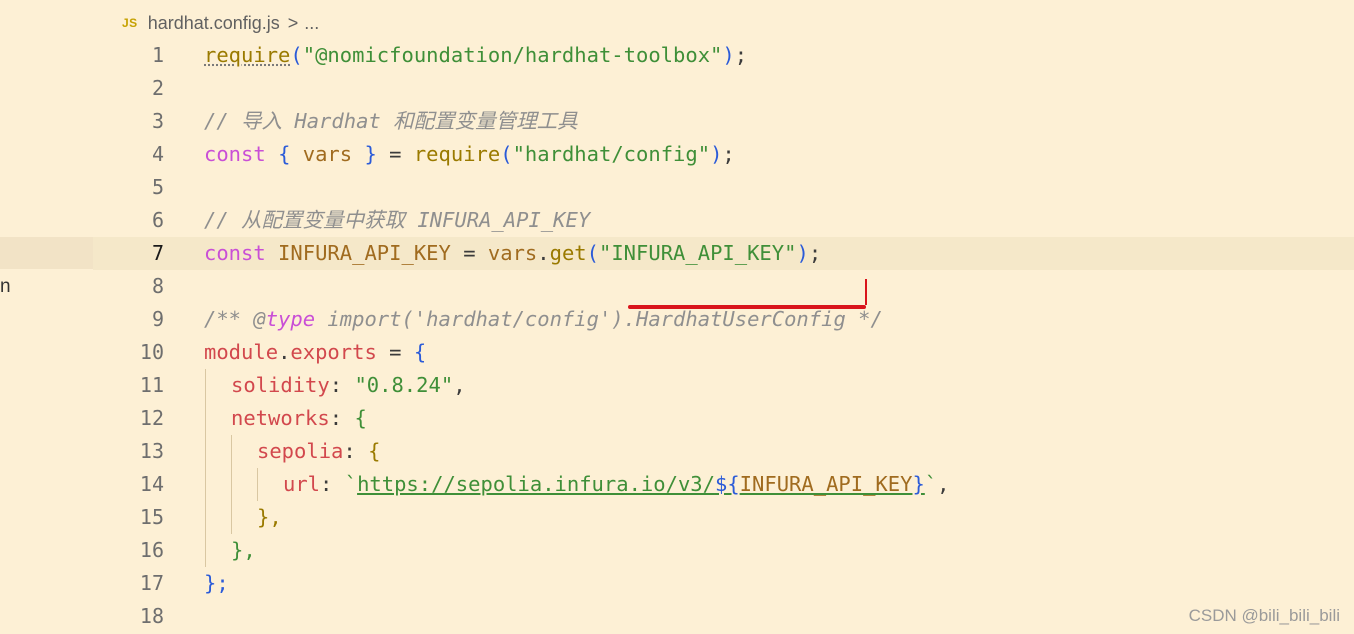  Describe the element at coordinates (723, 88) in the screenshot. I see `code-line: 2` at that location.